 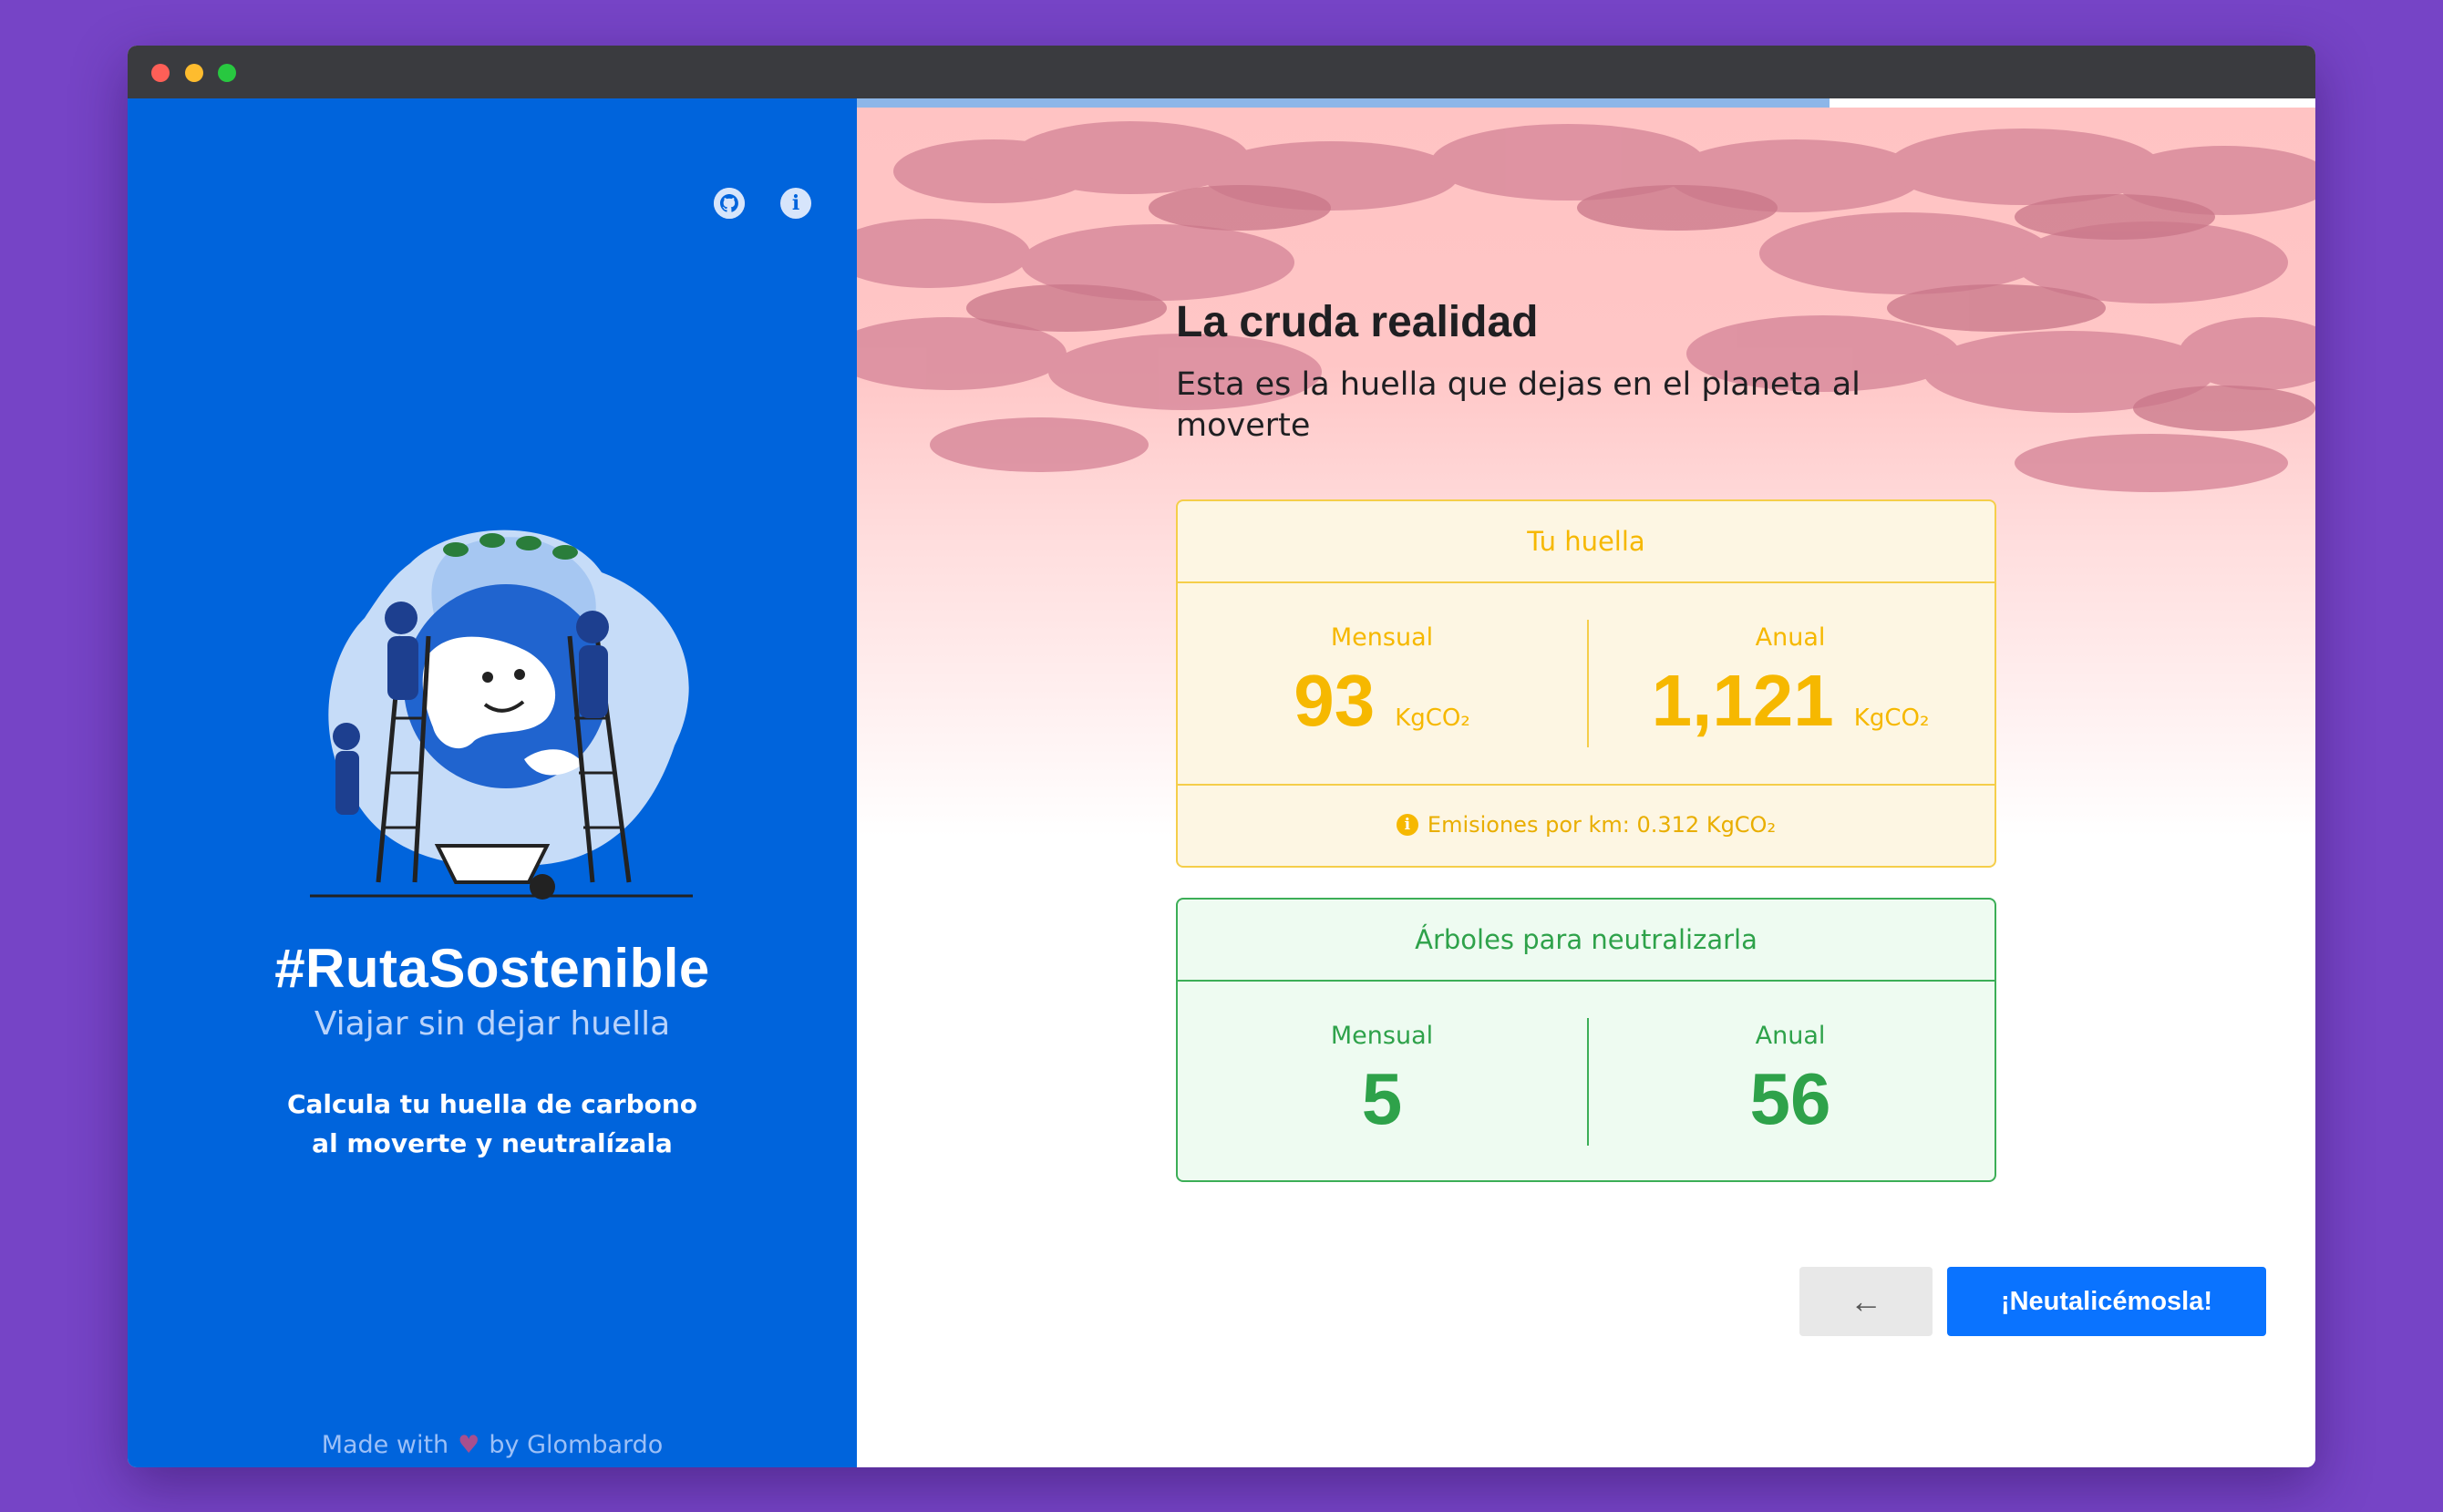 What do you see at coordinates (576, 1445) in the screenshot?
I see `credits-author: by Glombardo` at bounding box center [576, 1445].